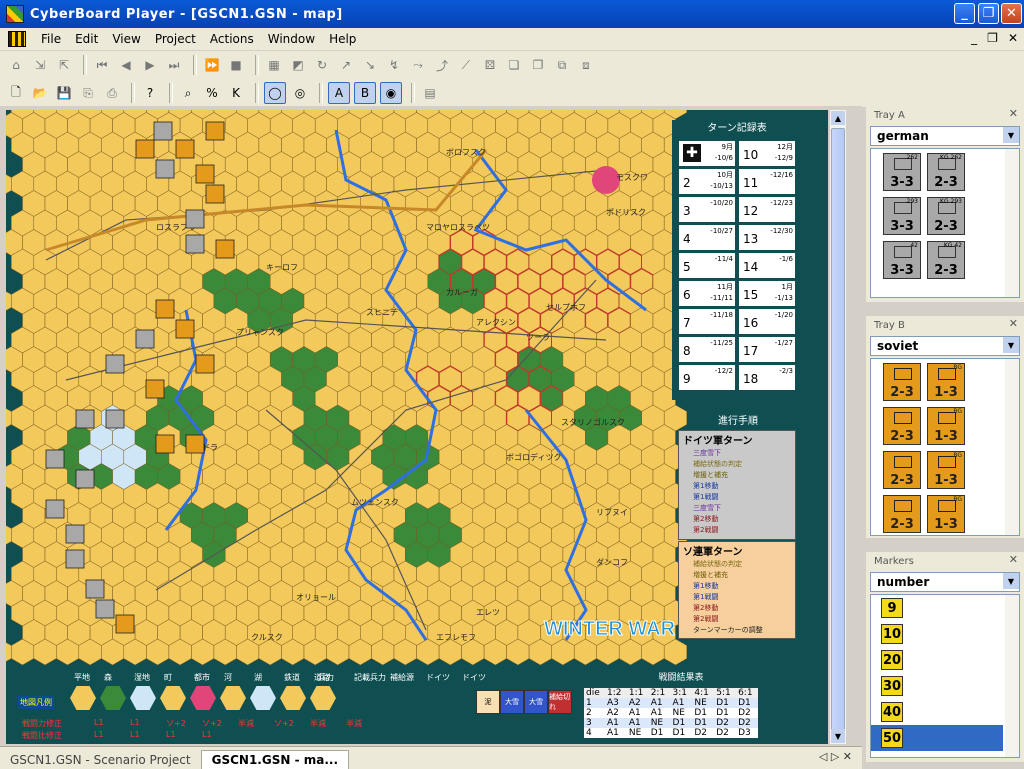 The image size is (1024, 769). I want to click on rotate-icon: ↻, so click(322, 65).